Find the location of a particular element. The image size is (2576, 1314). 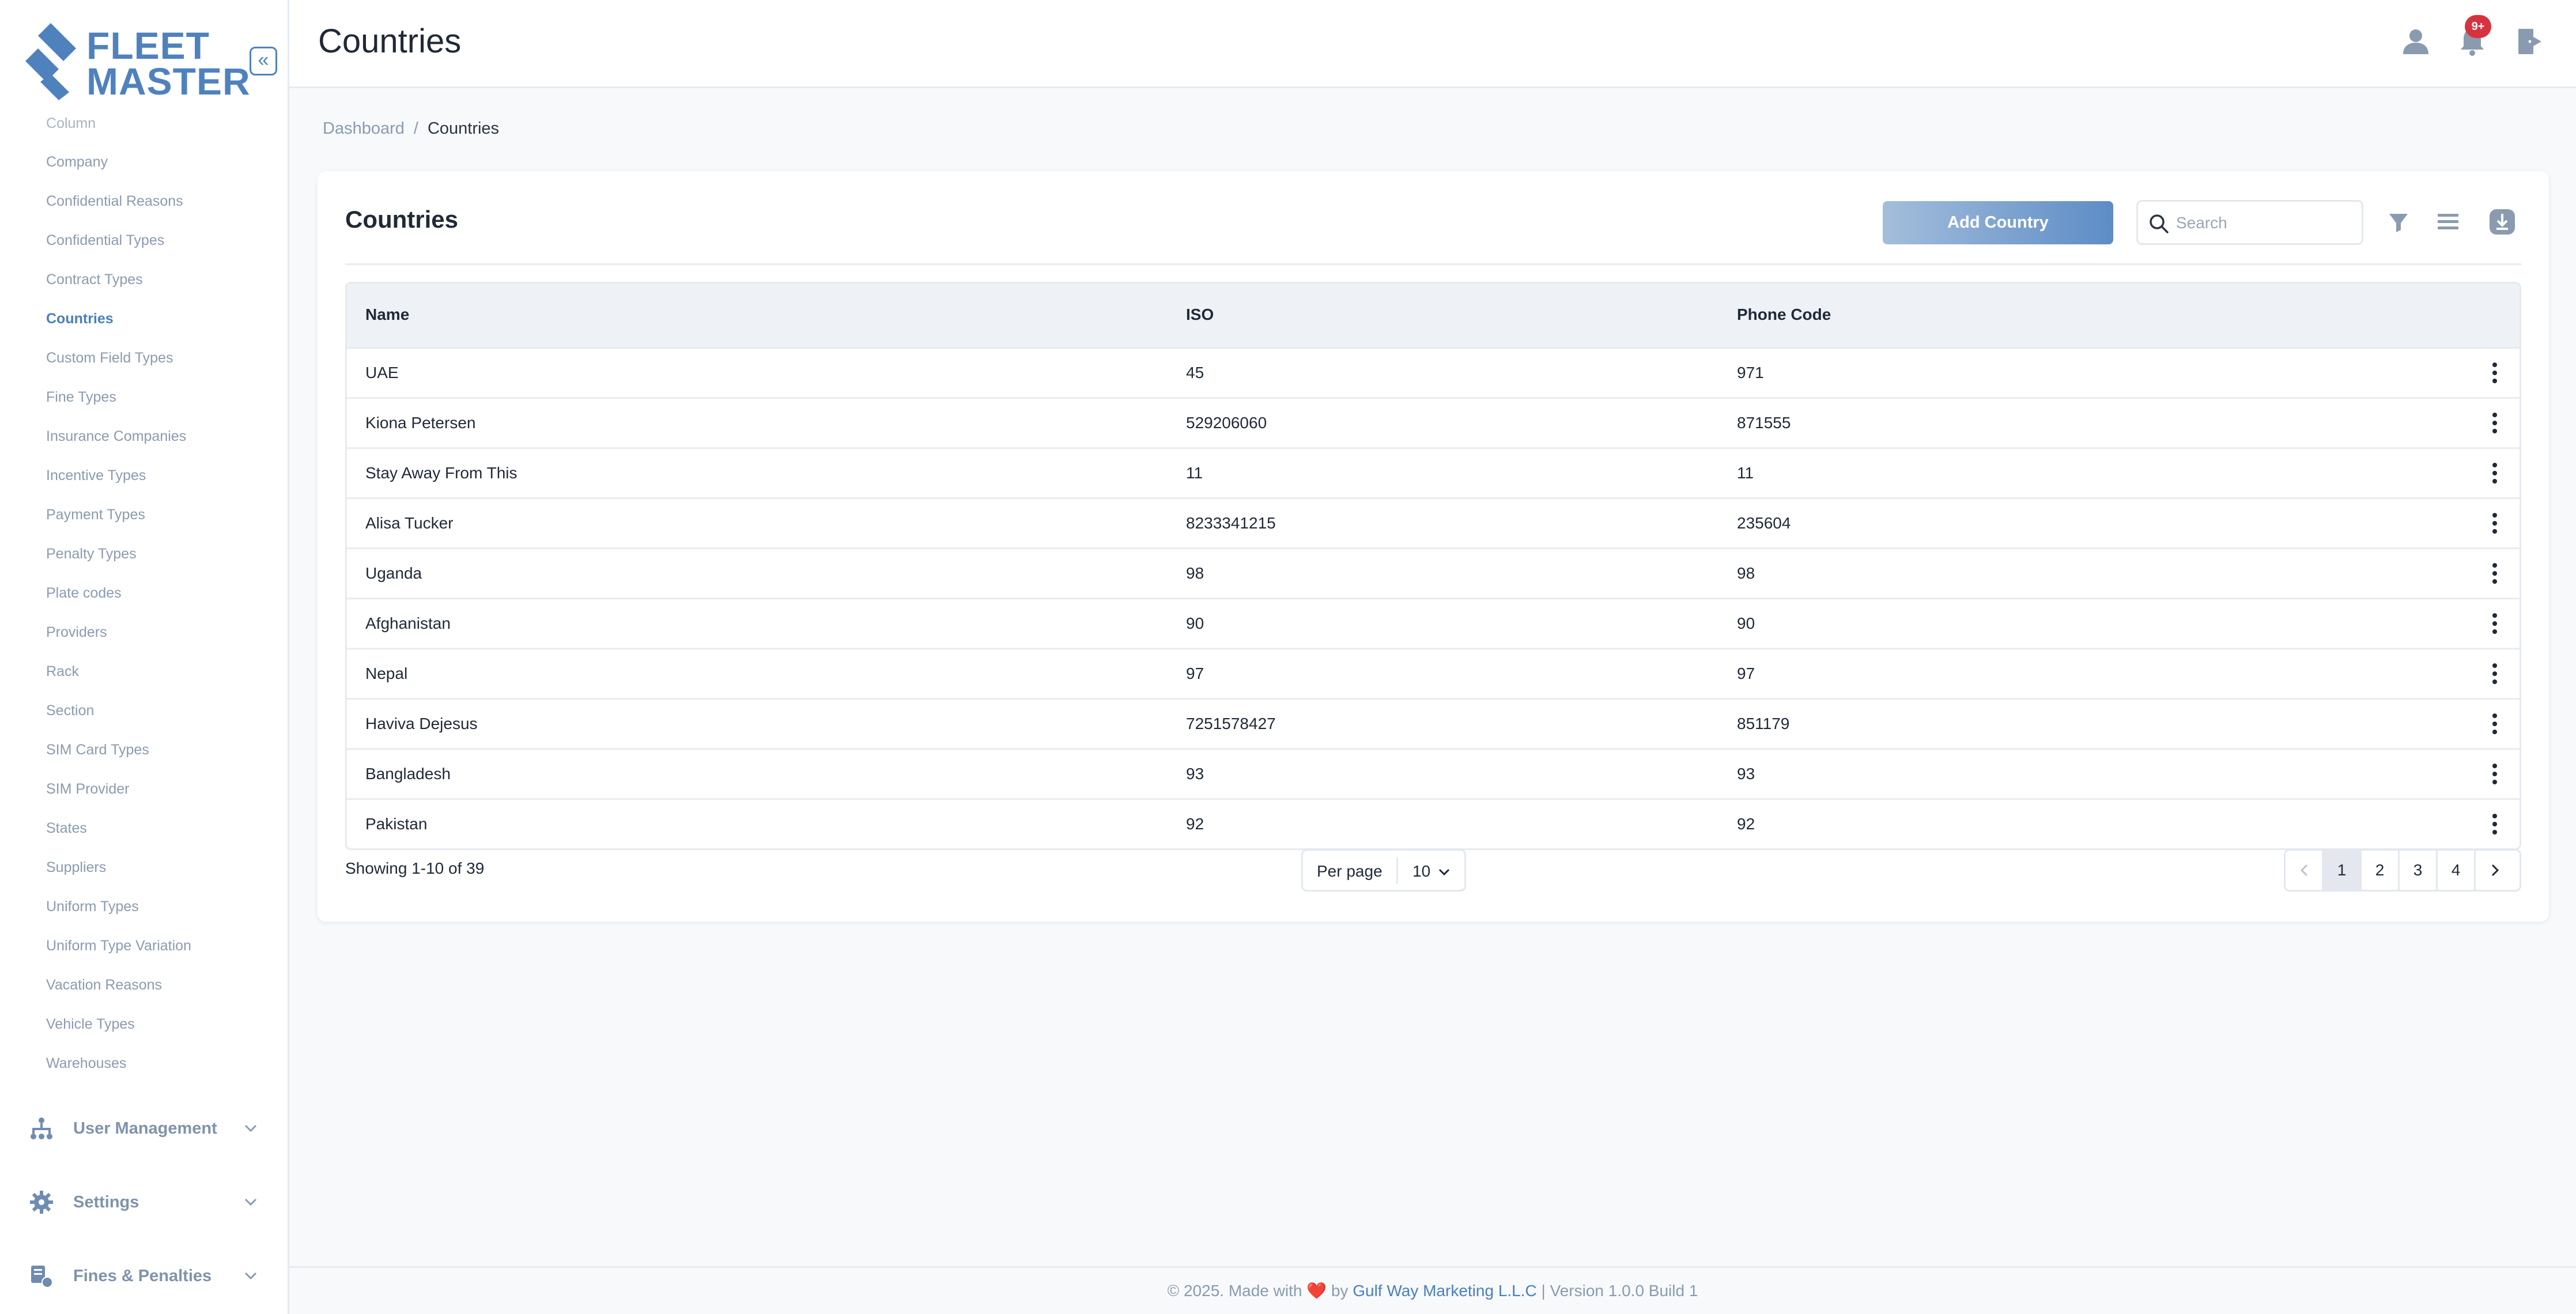

card-title: Countries is located at coordinates (402, 219).